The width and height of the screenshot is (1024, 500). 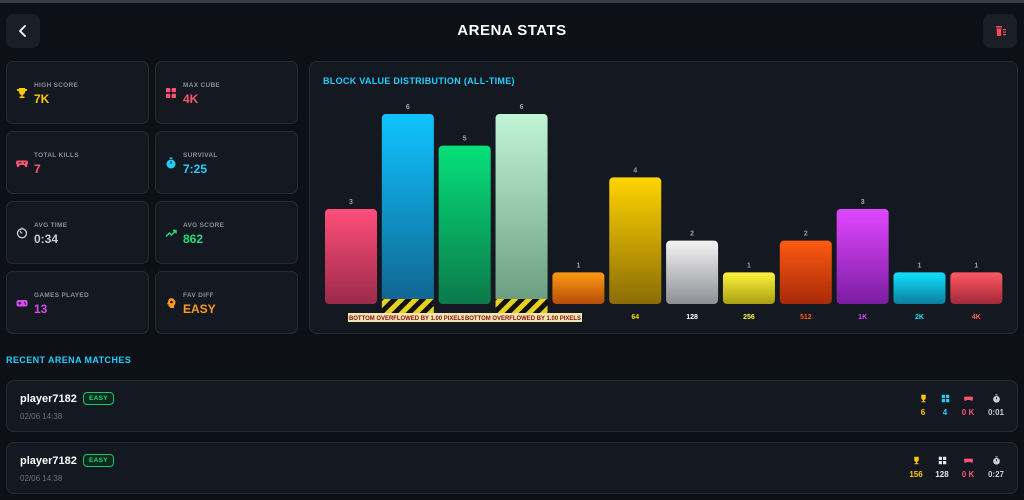 What do you see at coordinates (195, 169) in the screenshot?
I see `stat-value: 7:25` at bounding box center [195, 169].